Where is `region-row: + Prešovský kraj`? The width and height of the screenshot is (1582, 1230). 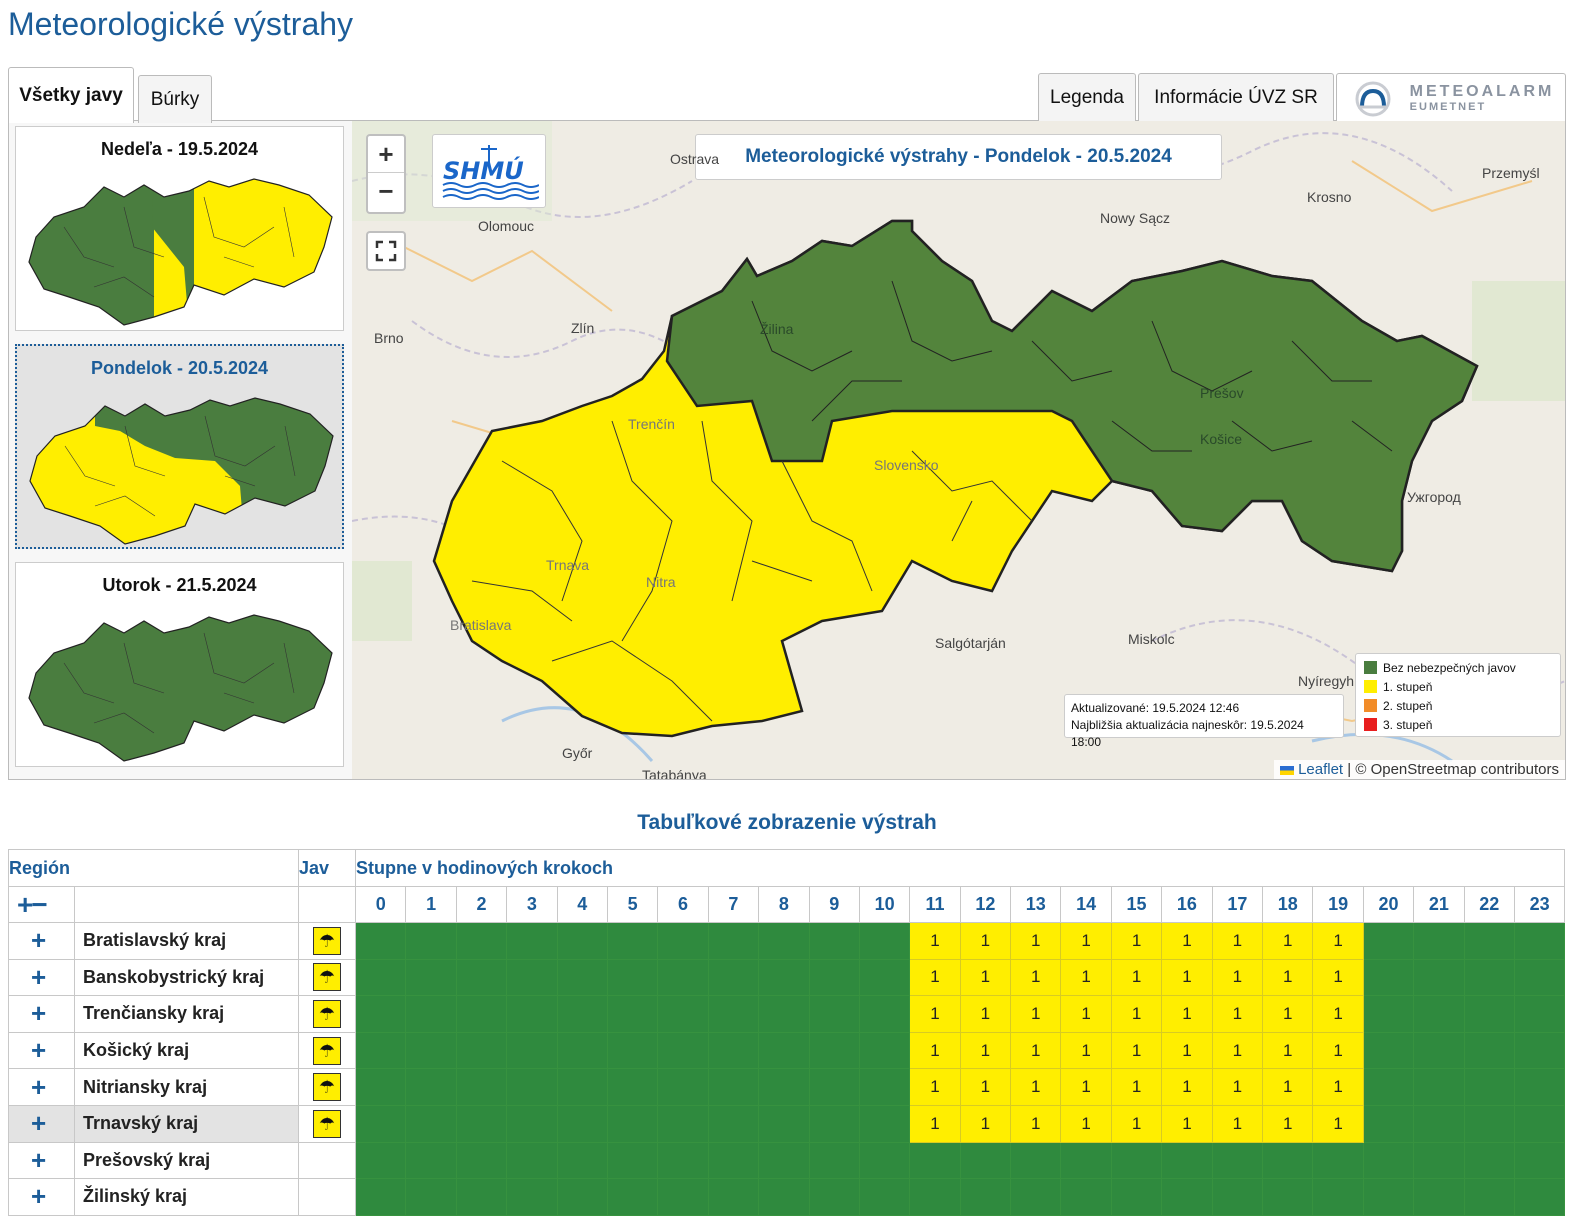 region-row: + Prešovský kraj is located at coordinates (787, 1160).